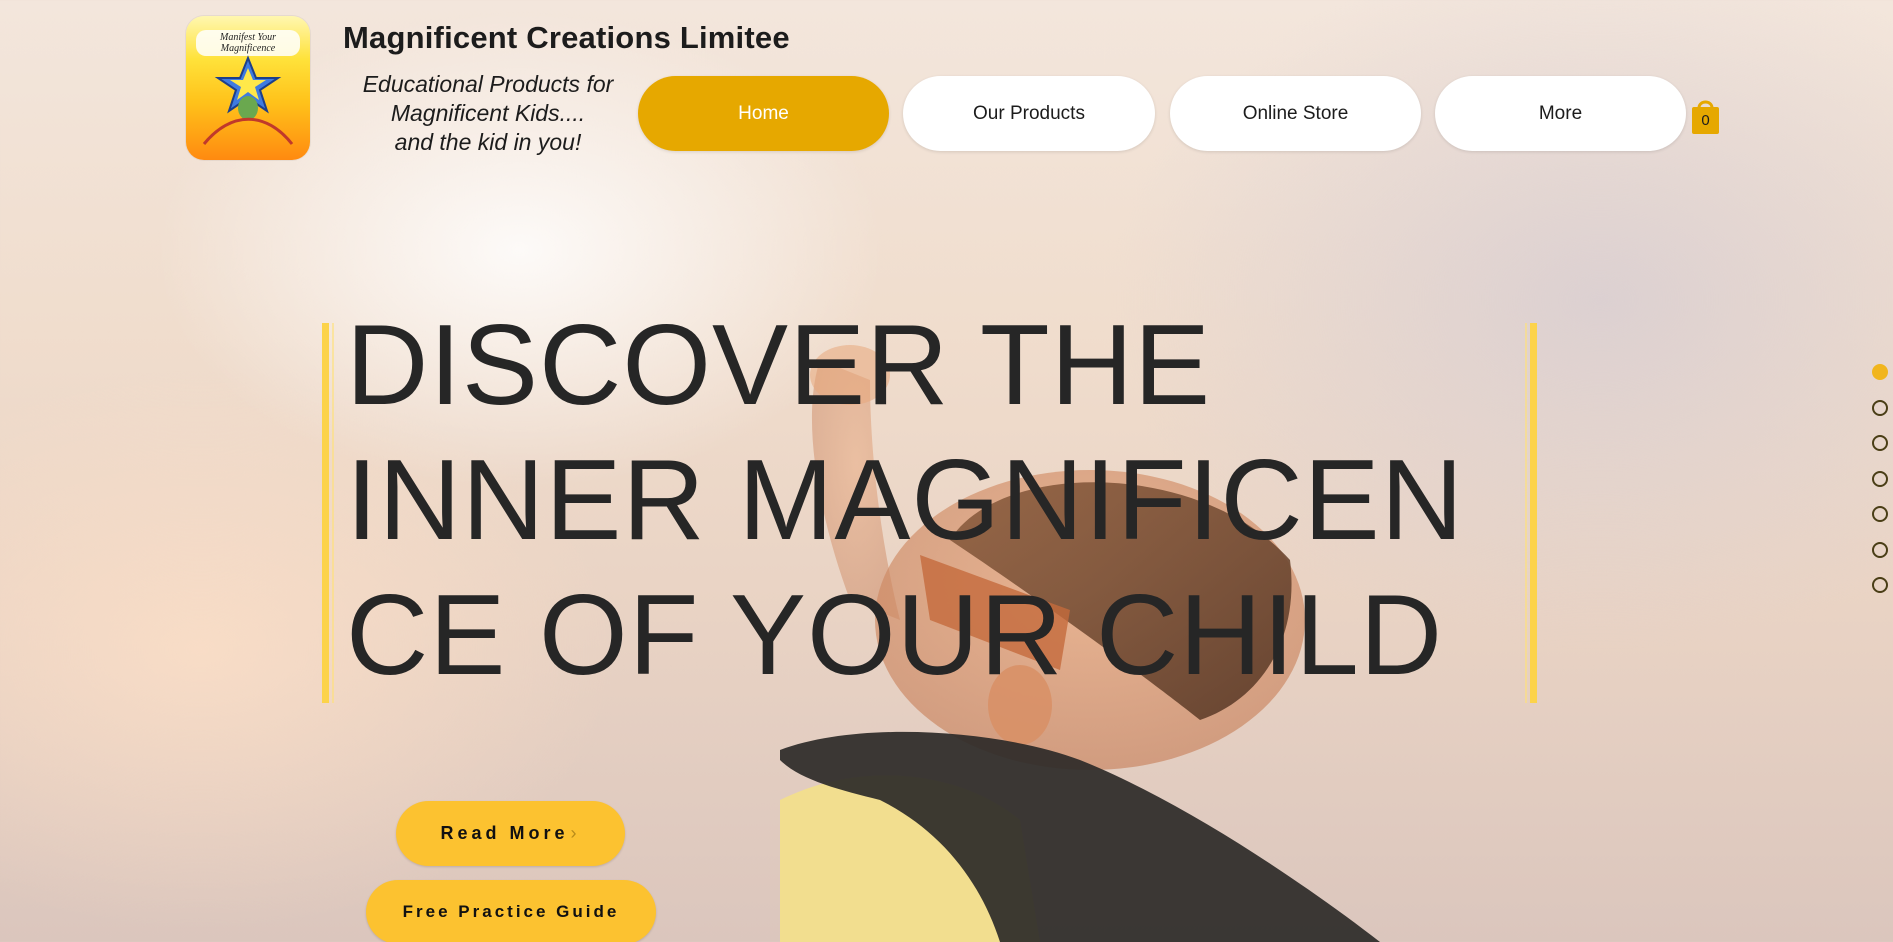 This screenshot has width=1893, height=942. What do you see at coordinates (763, 113) in the screenshot?
I see `nav-home-button: Home` at bounding box center [763, 113].